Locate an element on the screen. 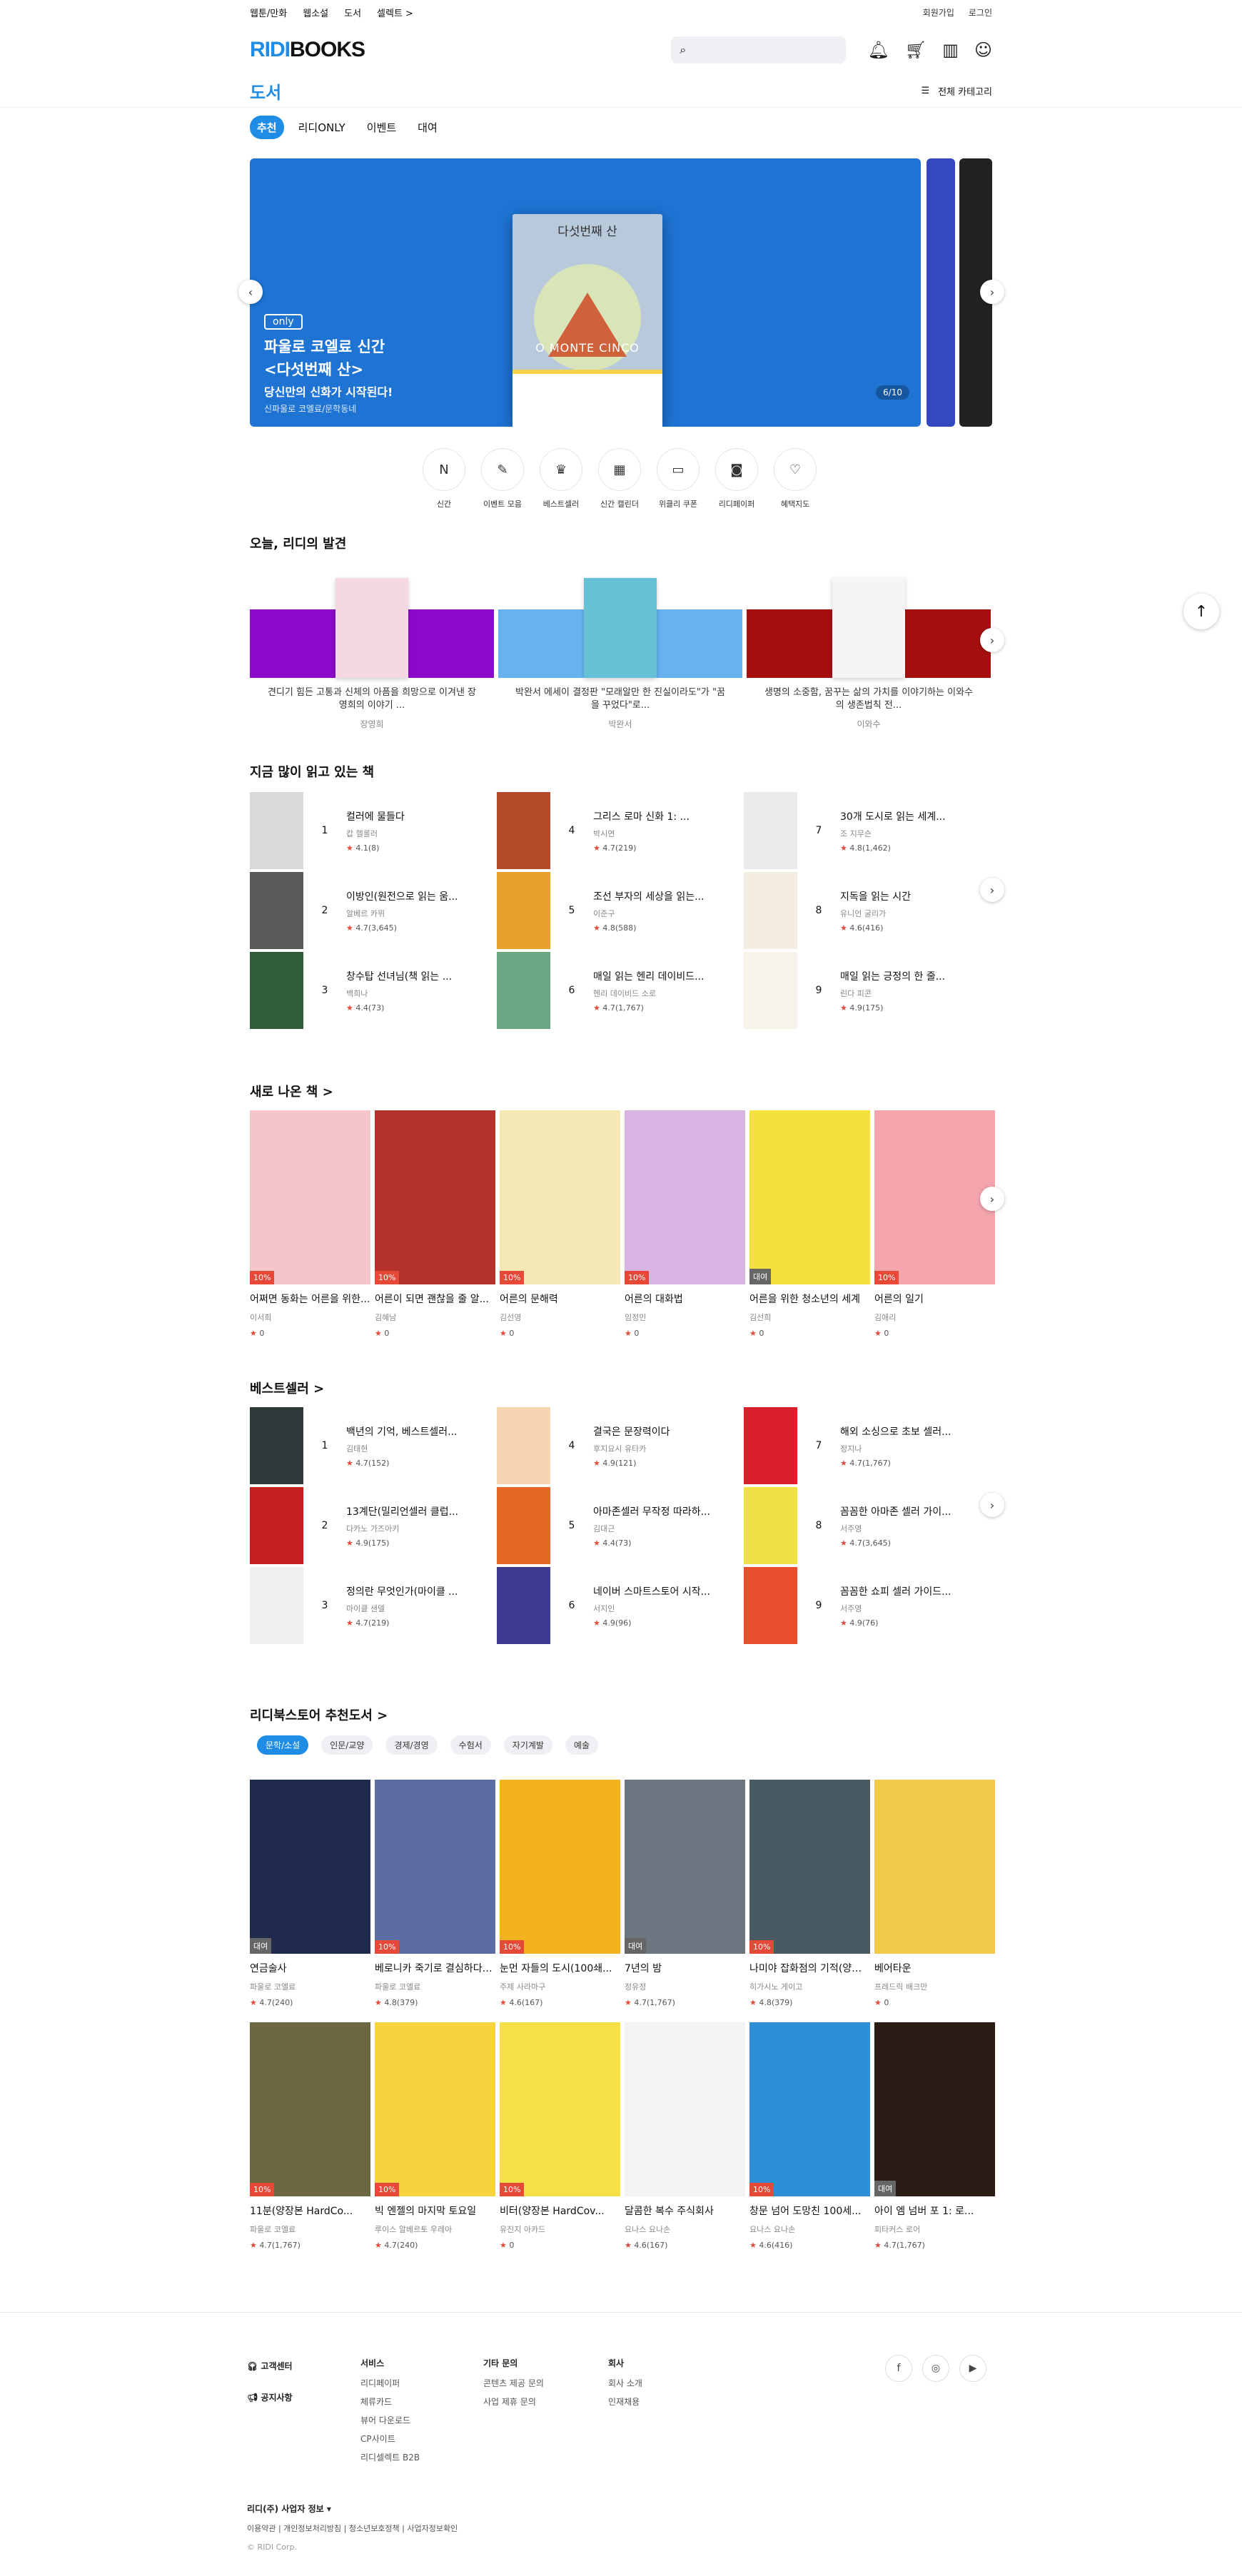 The height and width of the screenshot is (2576, 1242). rank-item: 5 조선 부자의 세상을 읽는... 이준구 ★ 4.8(588) is located at coordinates (620, 910).